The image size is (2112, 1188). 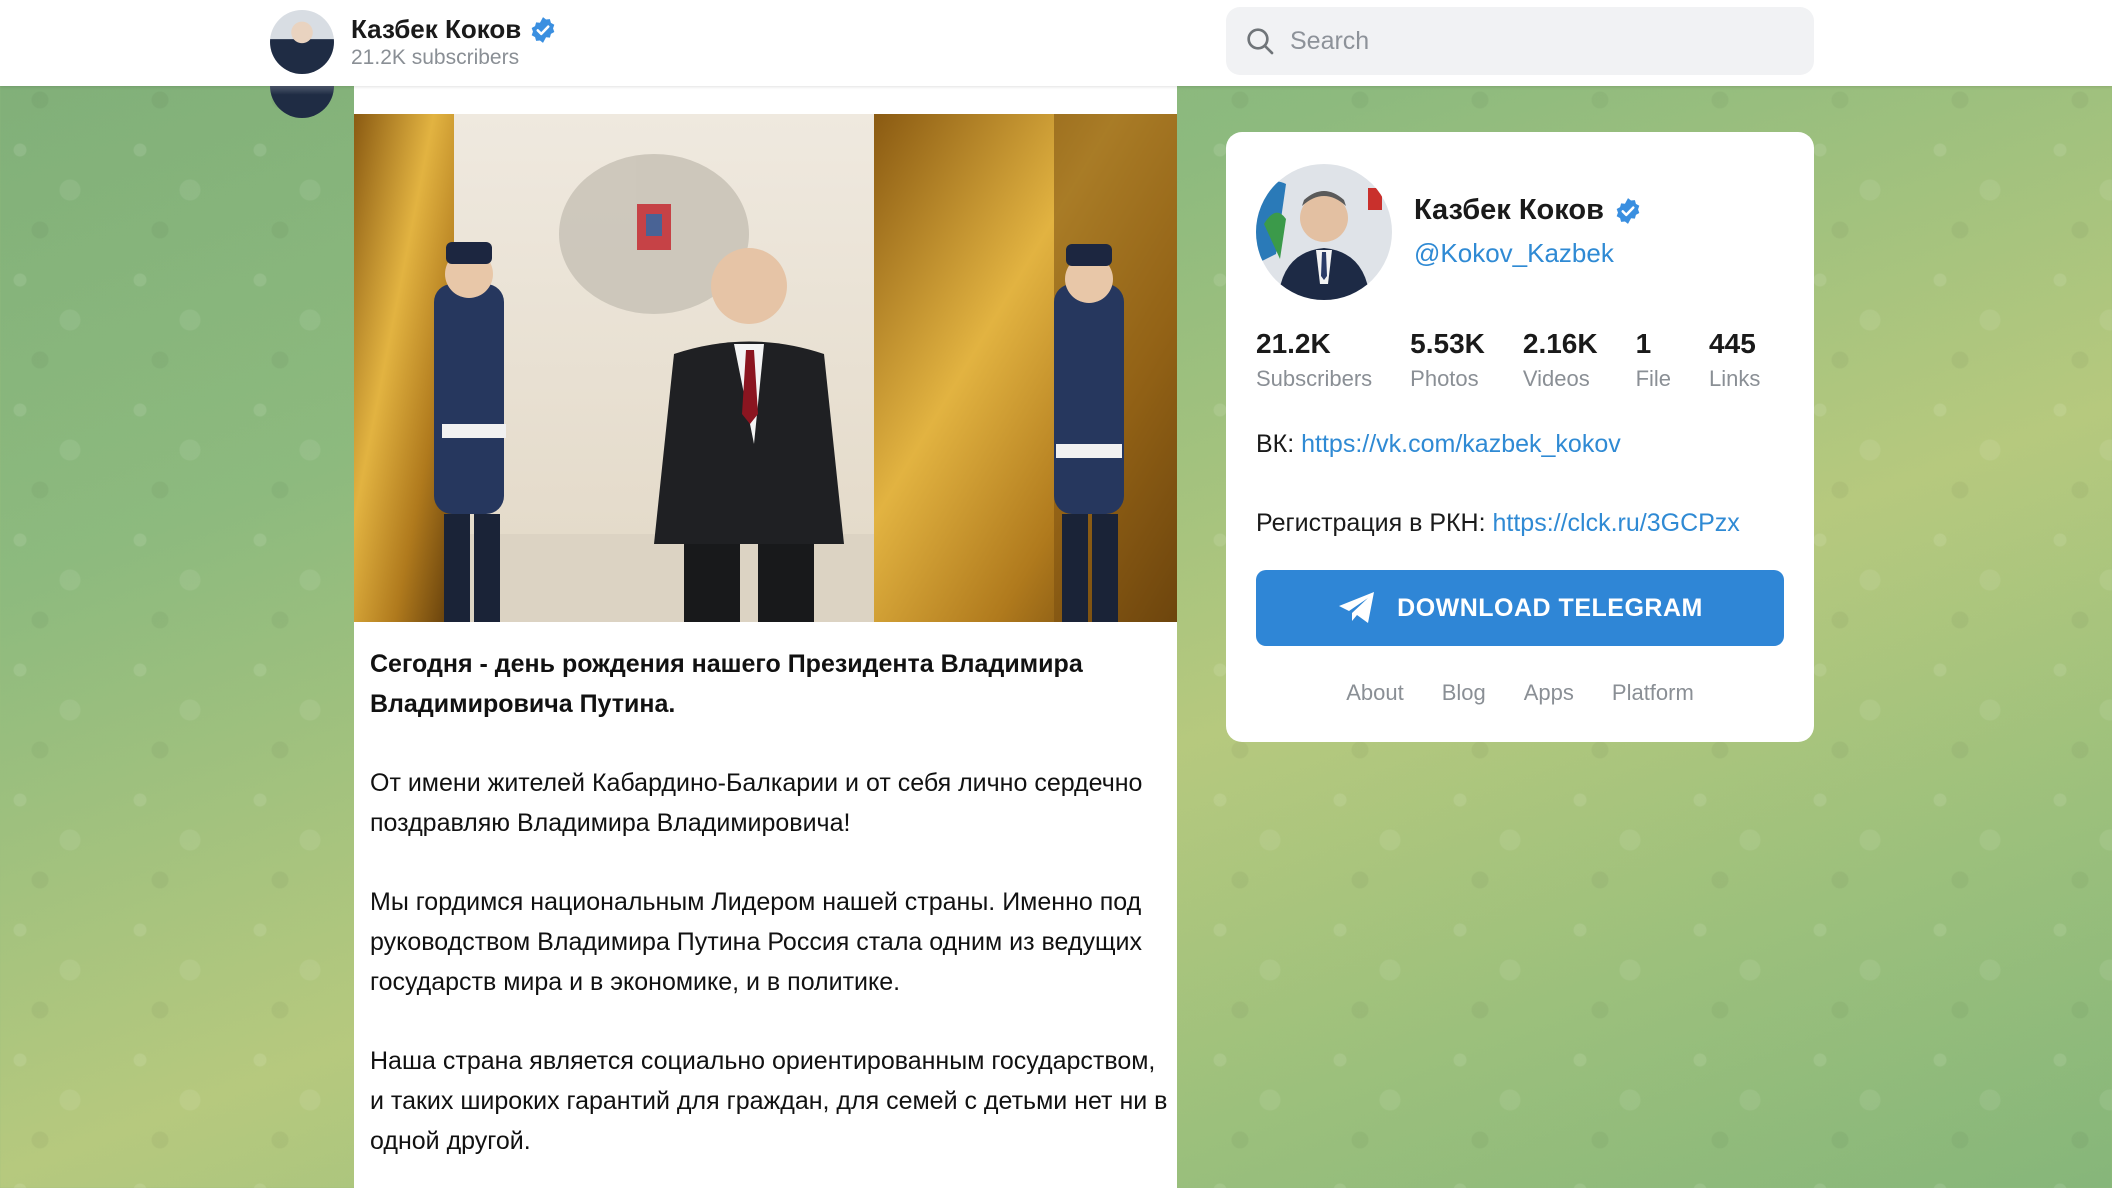 What do you see at coordinates (1444, 378) in the screenshot?
I see `stat-label: Photos` at bounding box center [1444, 378].